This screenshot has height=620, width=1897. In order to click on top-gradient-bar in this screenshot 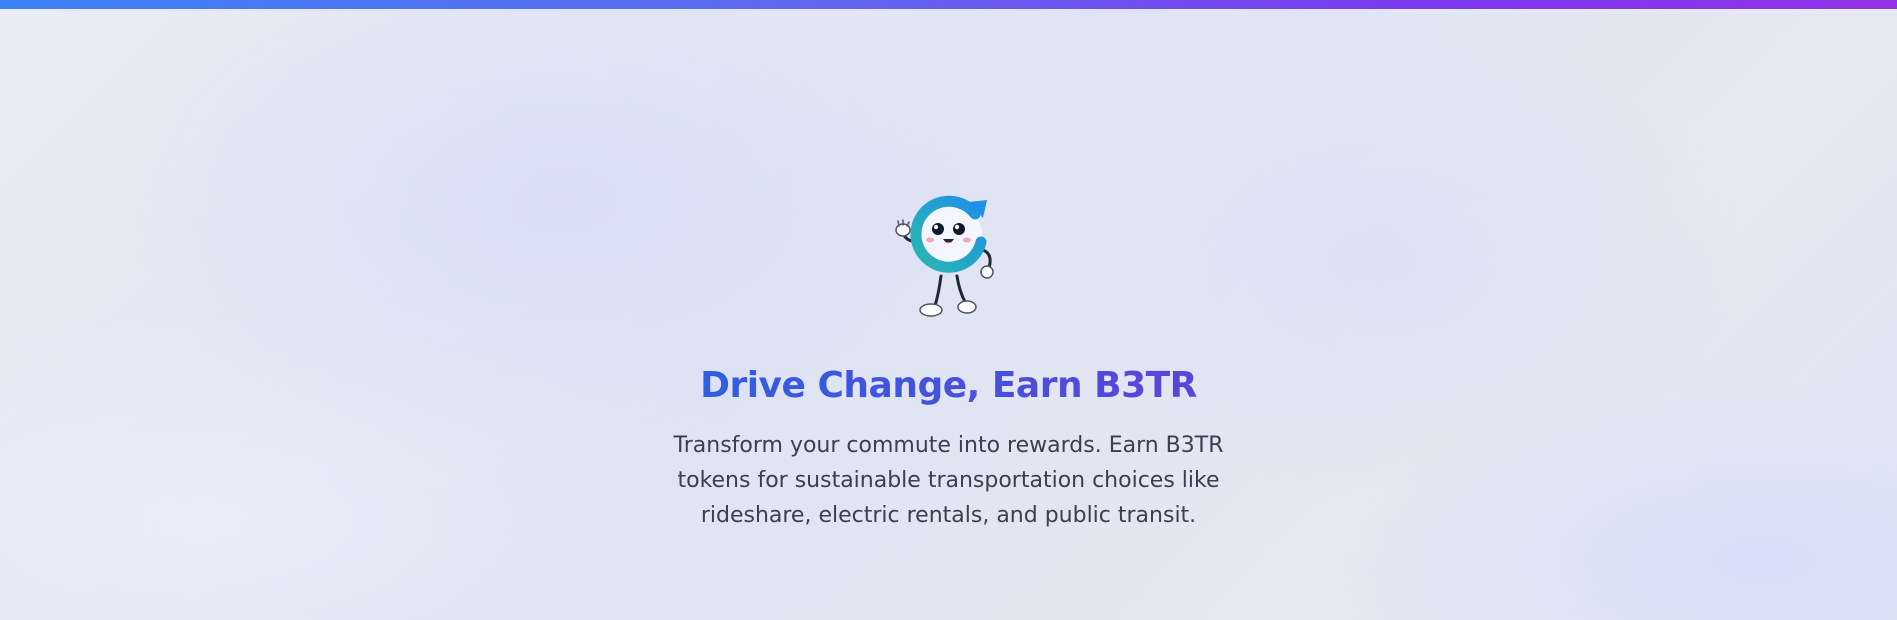, I will do `click(948, 4)`.